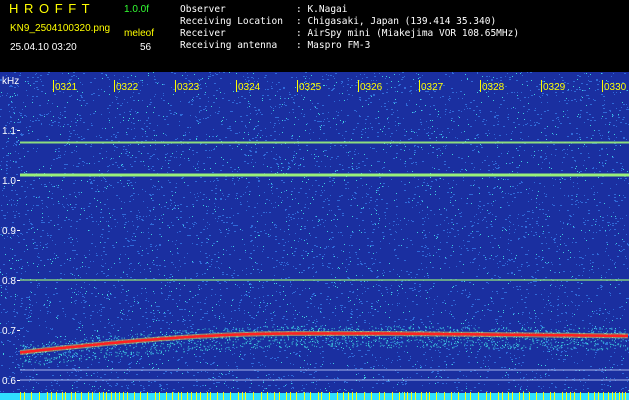 This screenshot has height=400, width=629. I want to click on y-tick-label: 0.6, so click(9, 381).